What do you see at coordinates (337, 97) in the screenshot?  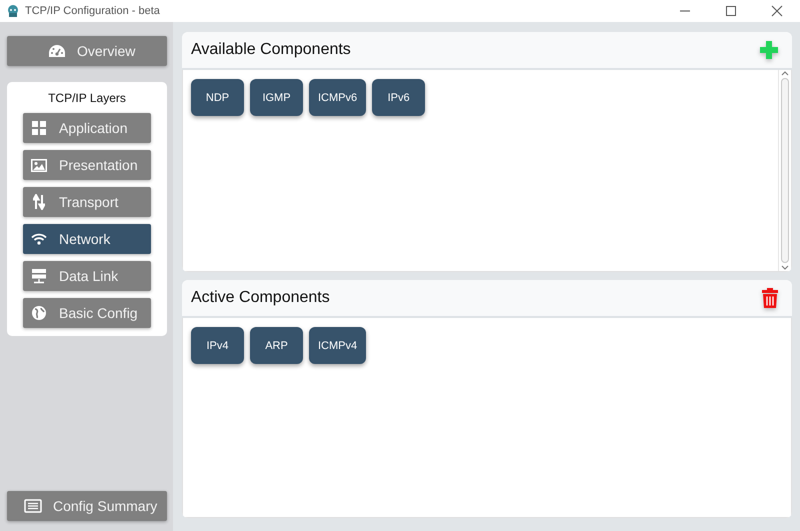 I see `component-chip: ICMPv6` at bounding box center [337, 97].